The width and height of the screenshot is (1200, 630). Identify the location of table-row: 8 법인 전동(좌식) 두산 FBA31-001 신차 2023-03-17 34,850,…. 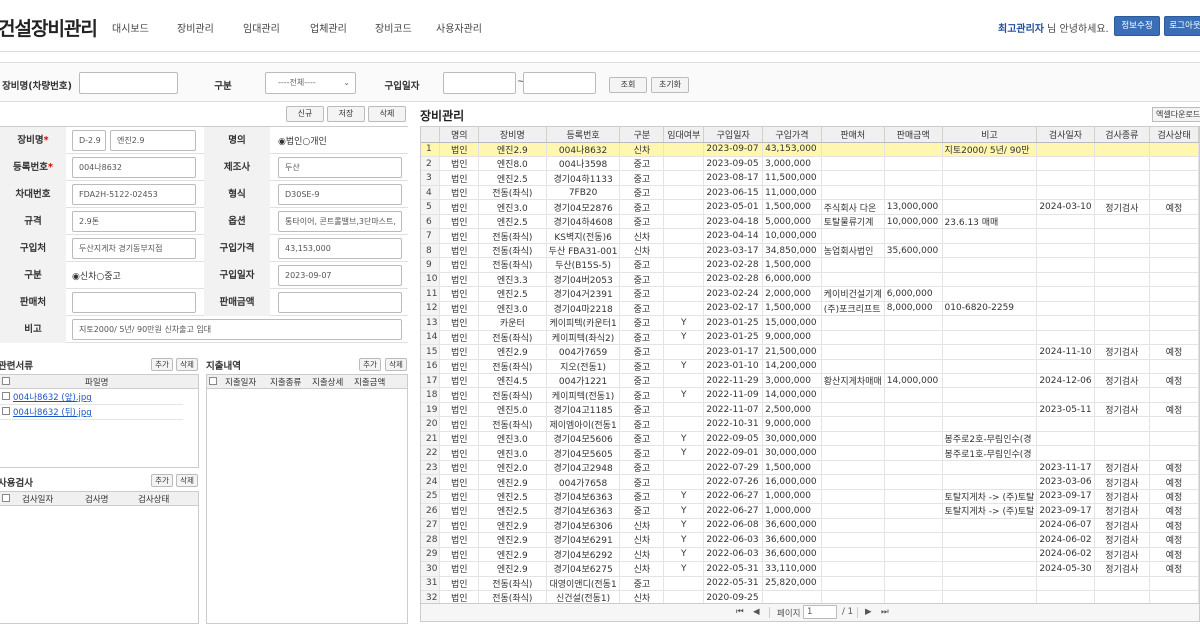
(810, 251).